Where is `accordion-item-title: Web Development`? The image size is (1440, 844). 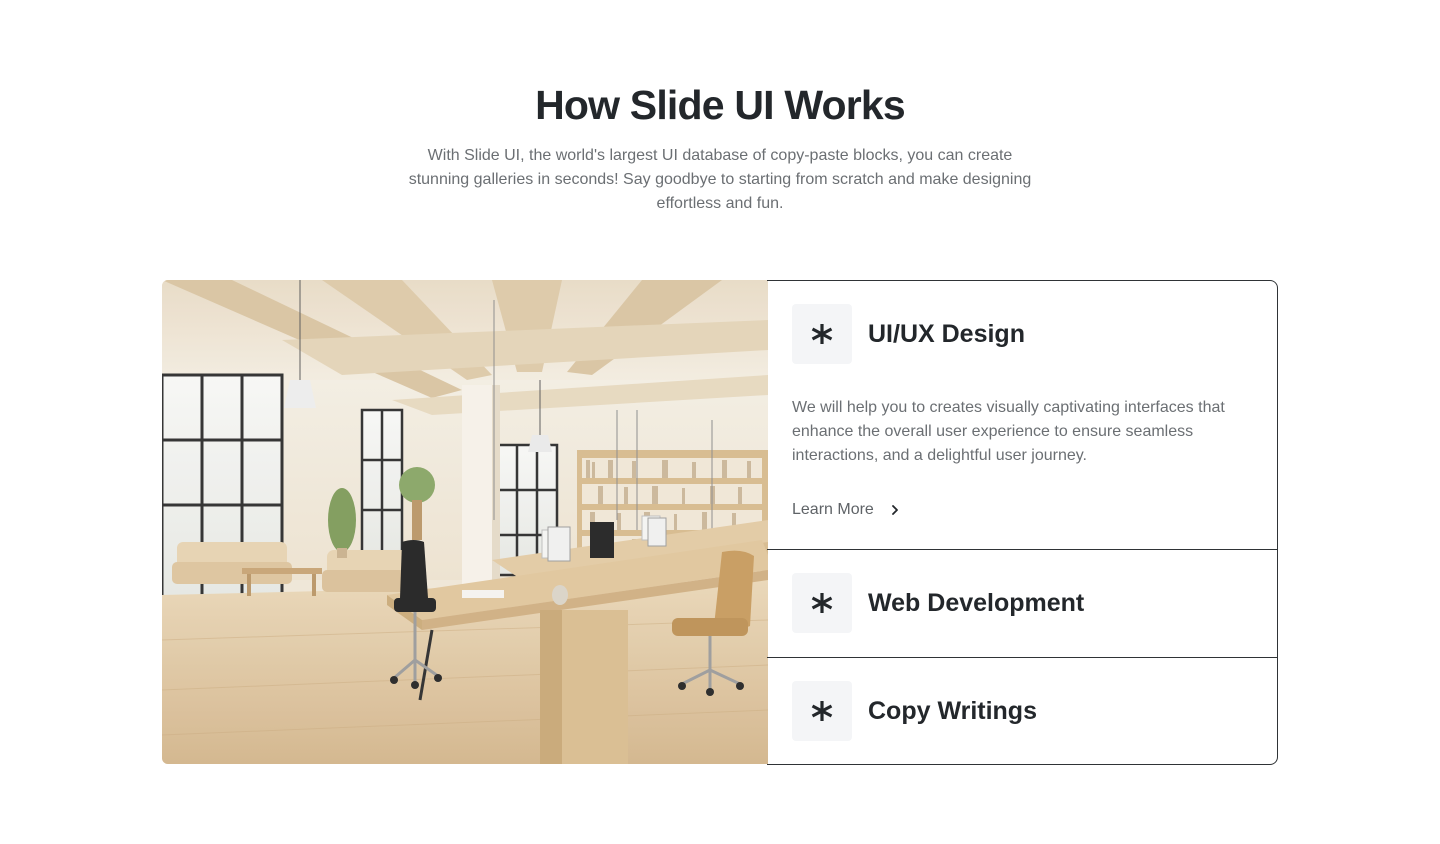 accordion-item-title: Web Development is located at coordinates (976, 603).